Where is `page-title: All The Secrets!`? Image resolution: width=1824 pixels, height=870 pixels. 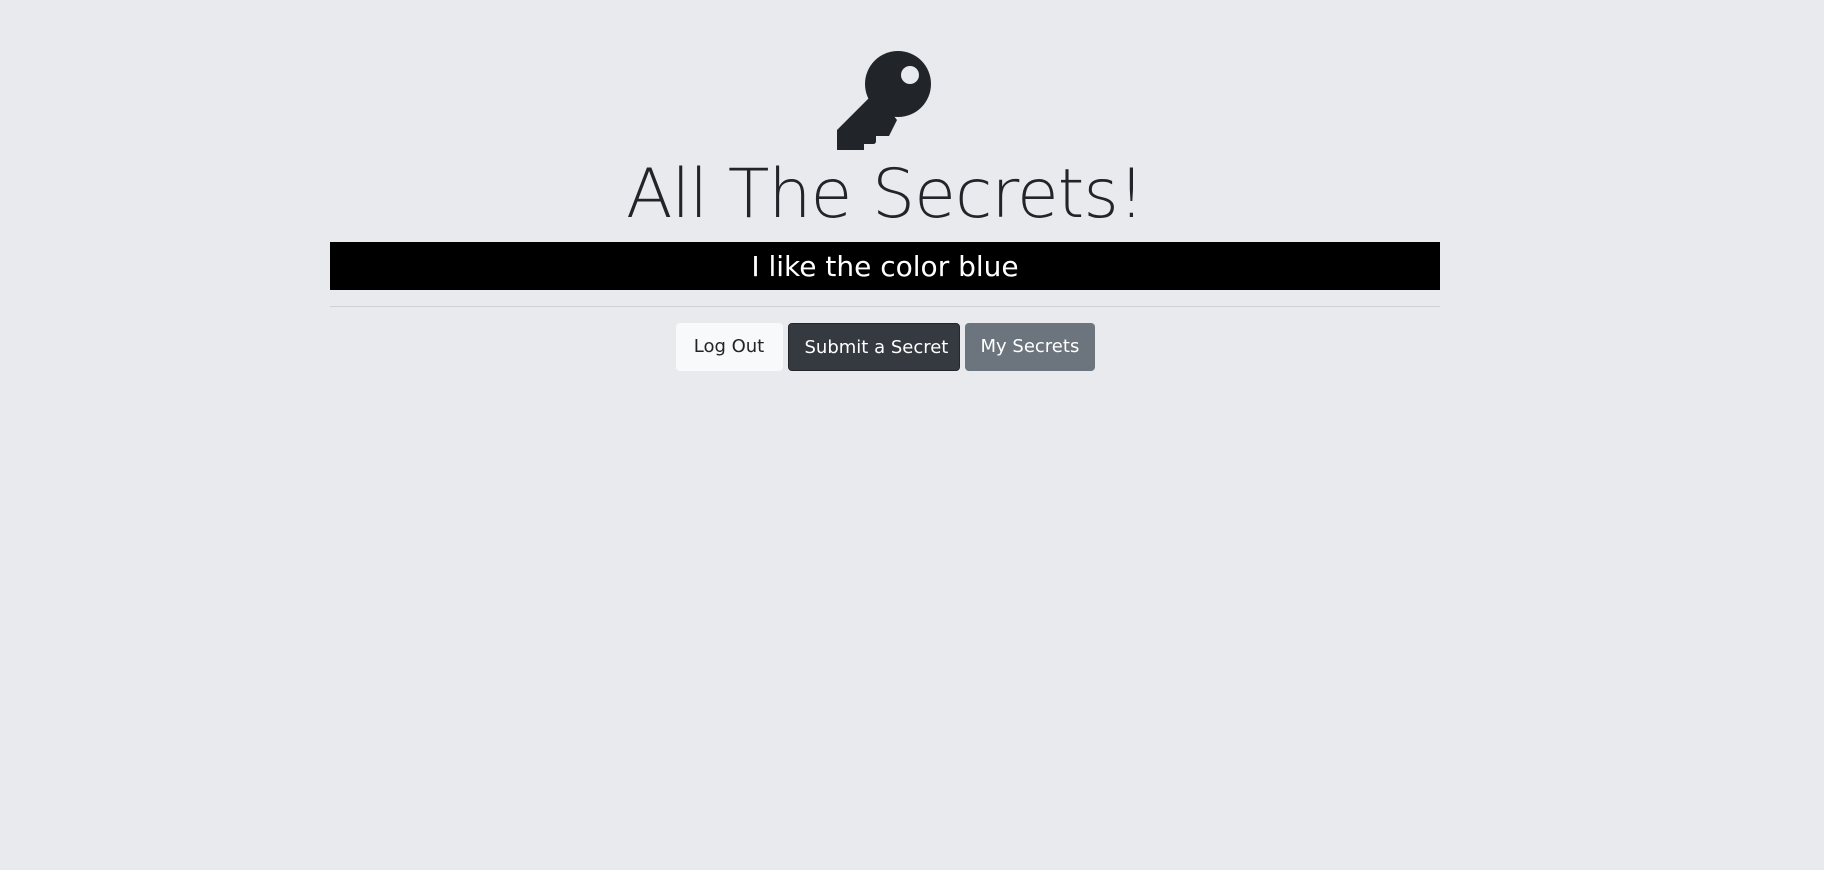
page-title: All The Secrets! is located at coordinates (885, 194).